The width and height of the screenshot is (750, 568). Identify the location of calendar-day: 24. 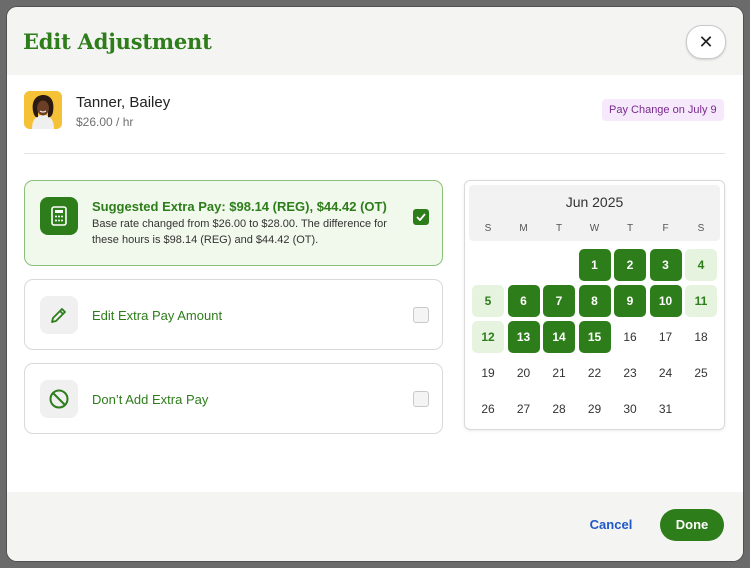
(666, 373).